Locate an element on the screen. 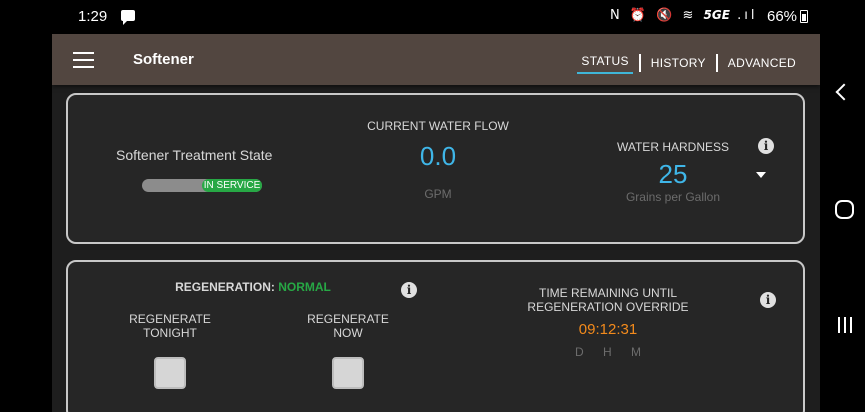 The width and height of the screenshot is (865, 412). treatment-state-indicator: IN SERVICE is located at coordinates (202, 185).